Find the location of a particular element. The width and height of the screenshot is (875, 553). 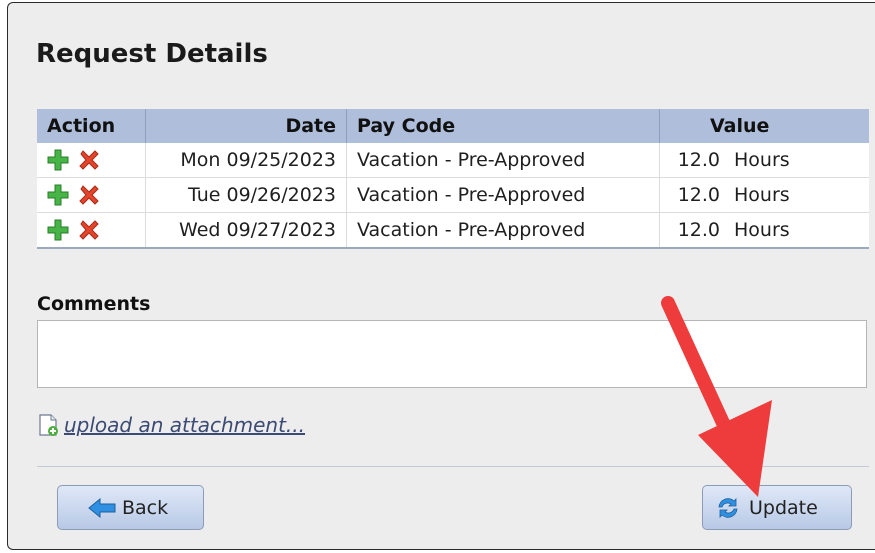

date-cell: Mon 09/25/2023 is located at coordinates (246, 160).